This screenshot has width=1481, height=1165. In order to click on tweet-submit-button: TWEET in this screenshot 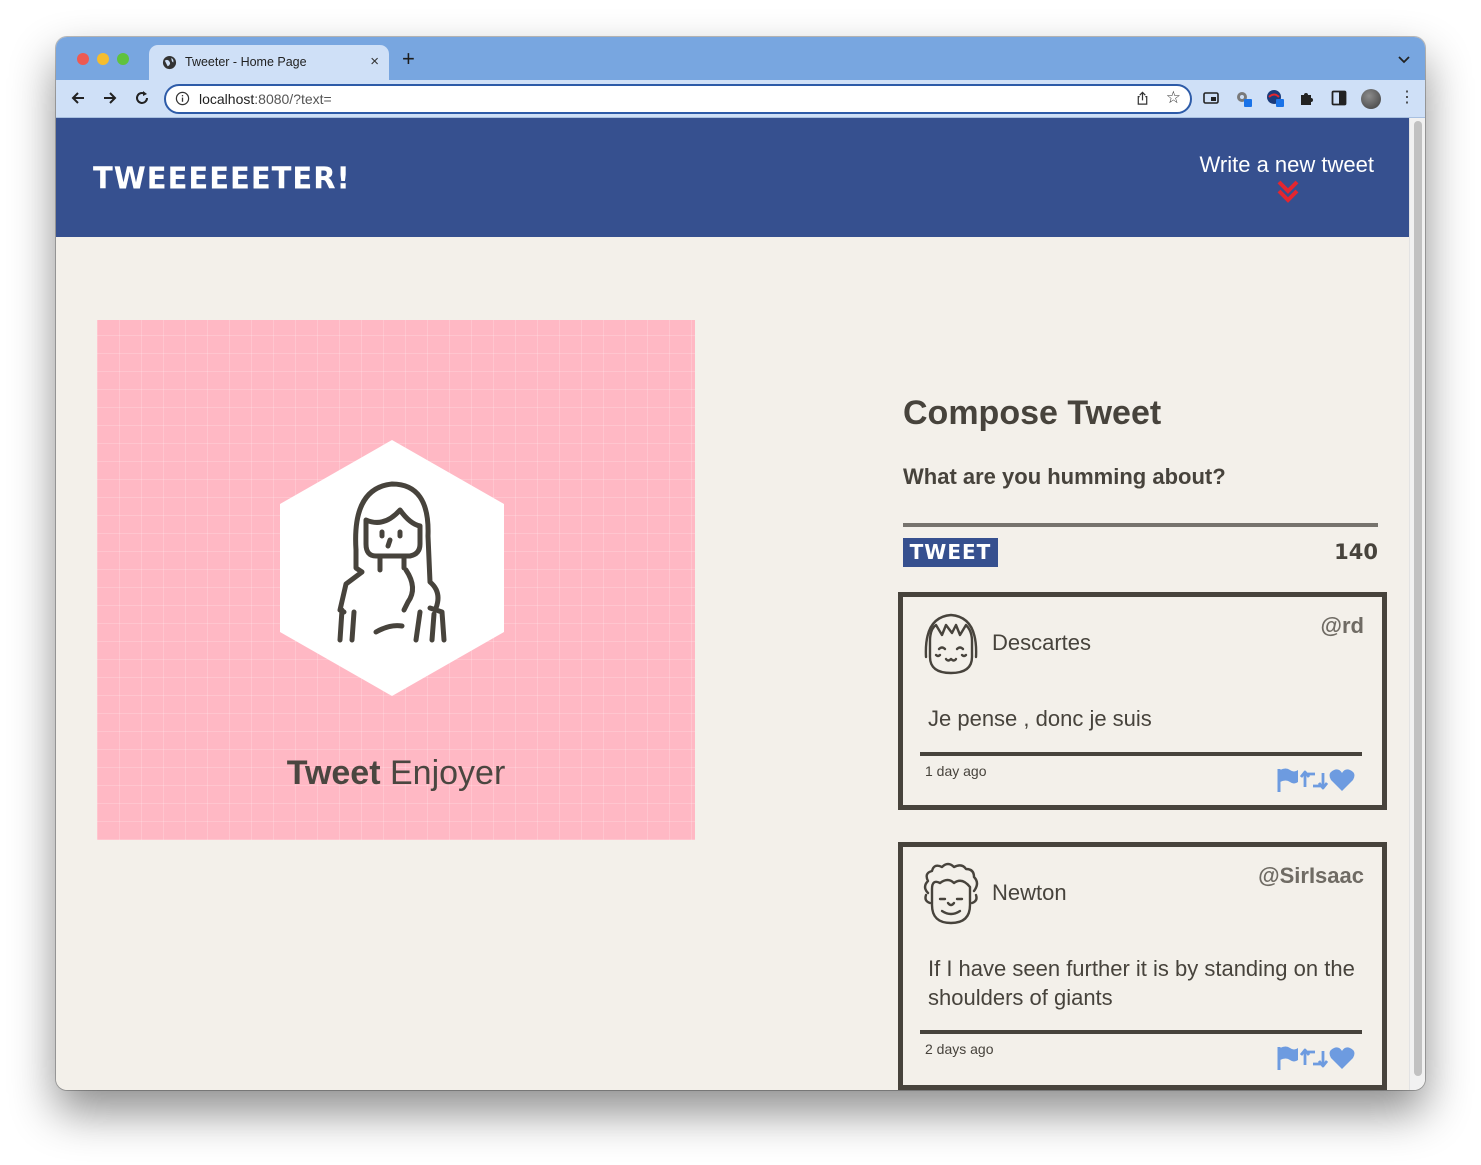, I will do `click(950, 552)`.